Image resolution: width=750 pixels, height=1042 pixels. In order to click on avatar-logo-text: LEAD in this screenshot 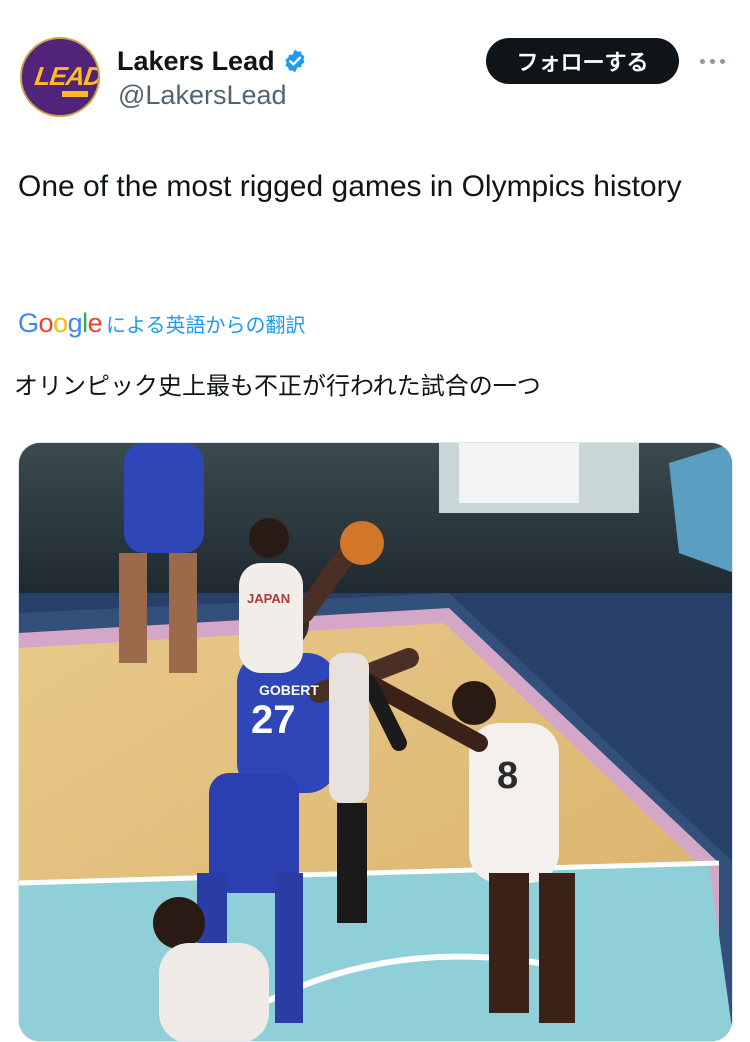, I will do `click(66, 76)`.